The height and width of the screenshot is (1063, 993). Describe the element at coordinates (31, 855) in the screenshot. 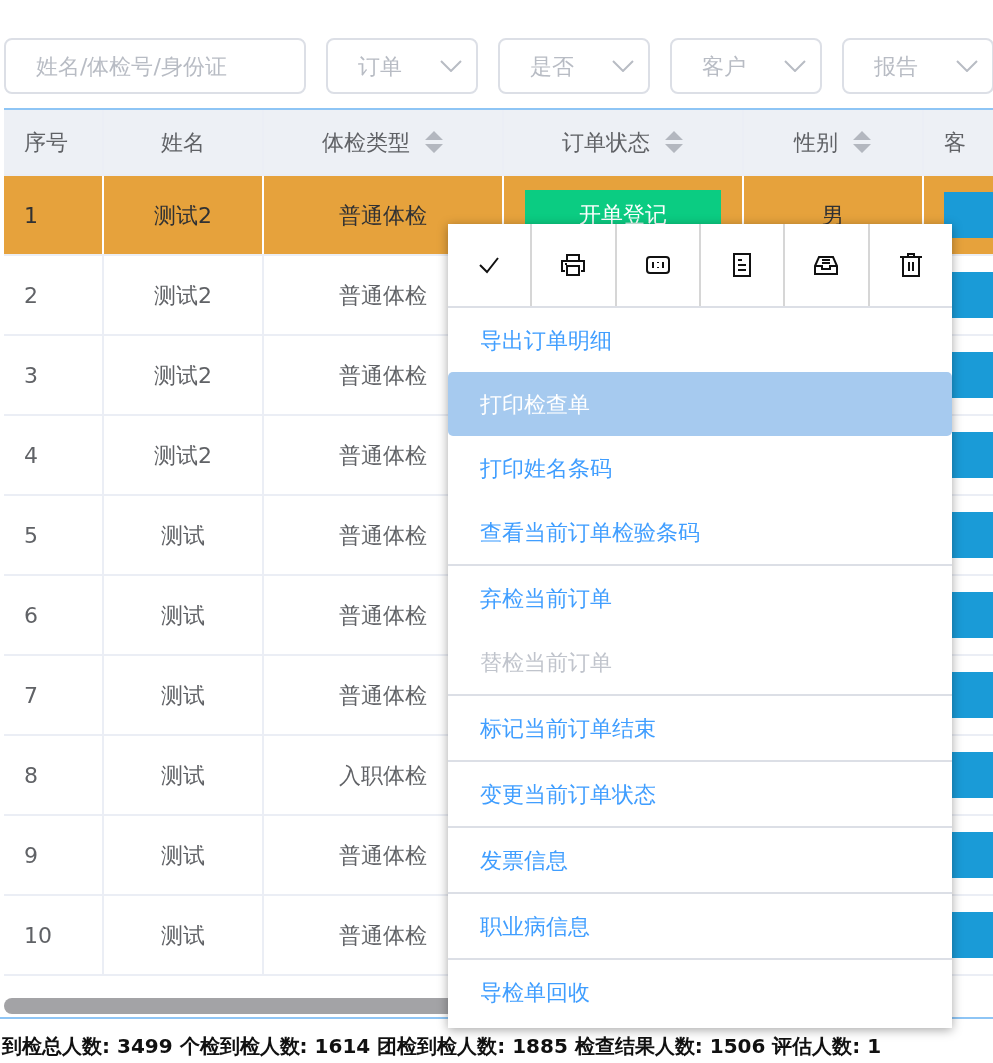

I see `table-cell-text: 9` at that location.